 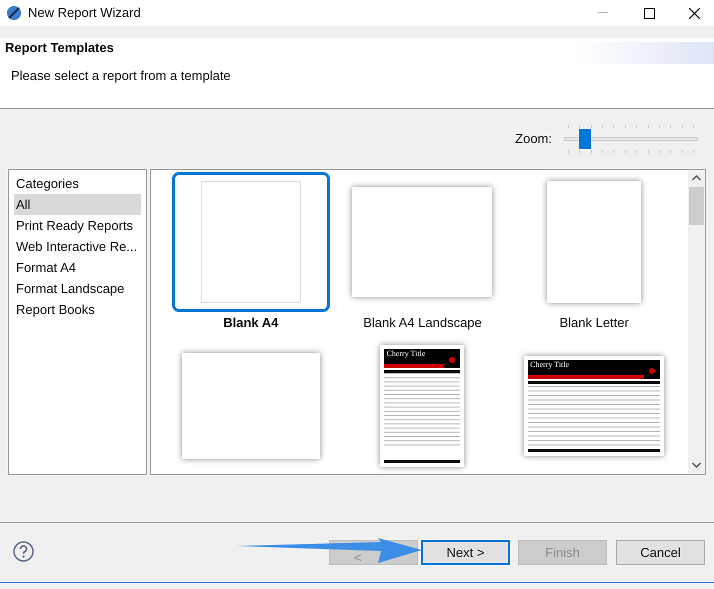 What do you see at coordinates (594, 323) in the screenshot?
I see `template-label: Blank Letter` at bounding box center [594, 323].